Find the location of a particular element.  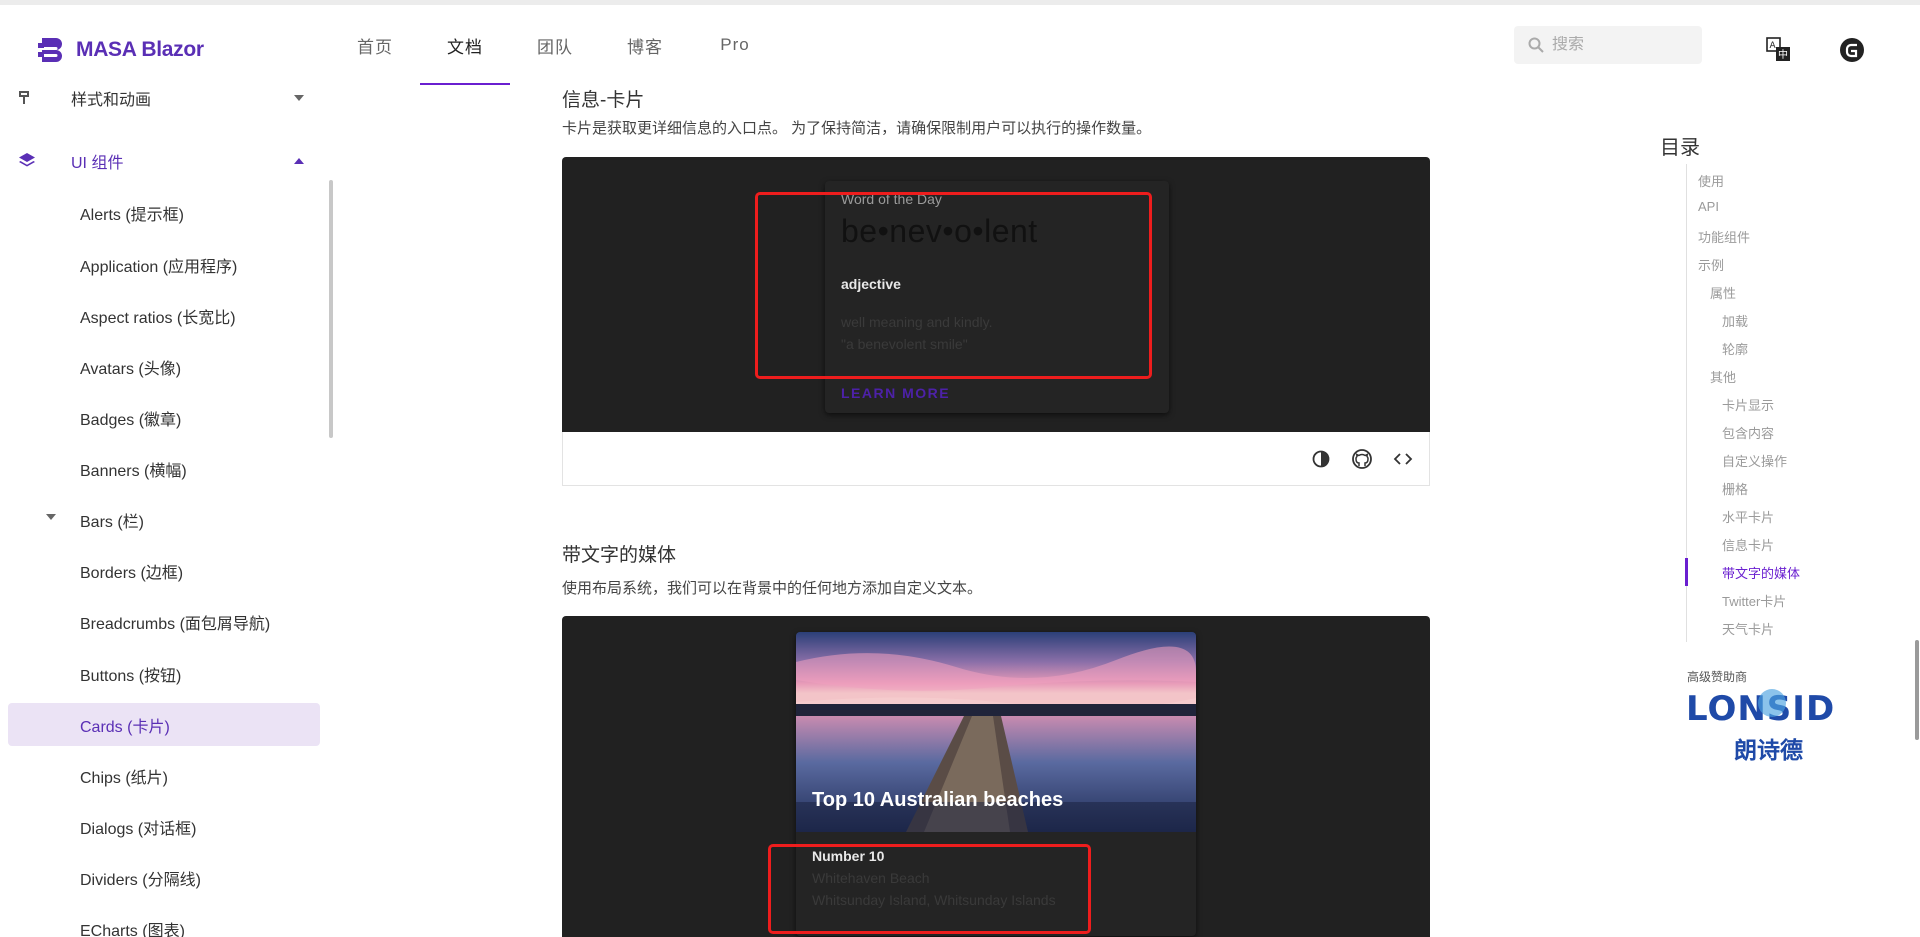

brand-name: MASA Blazor is located at coordinates (140, 49).